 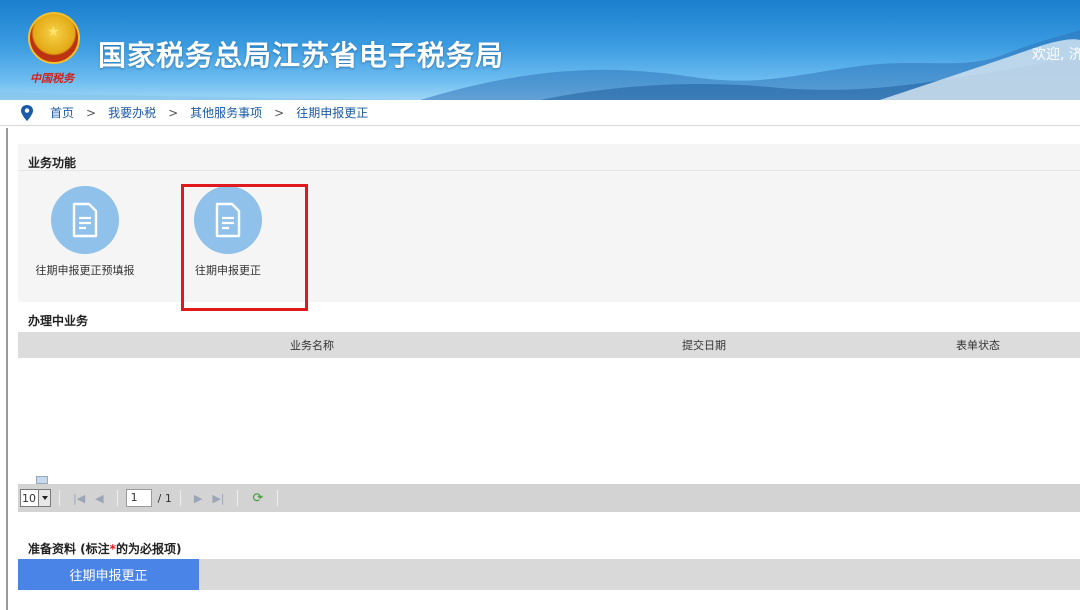 What do you see at coordinates (54, 38) in the screenshot?
I see `national-emblem-icon: ★` at bounding box center [54, 38].